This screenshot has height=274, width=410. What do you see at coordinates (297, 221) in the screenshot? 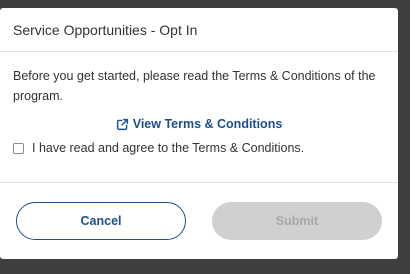
I see `submit-button: Submit` at bounding box center [297, 221].